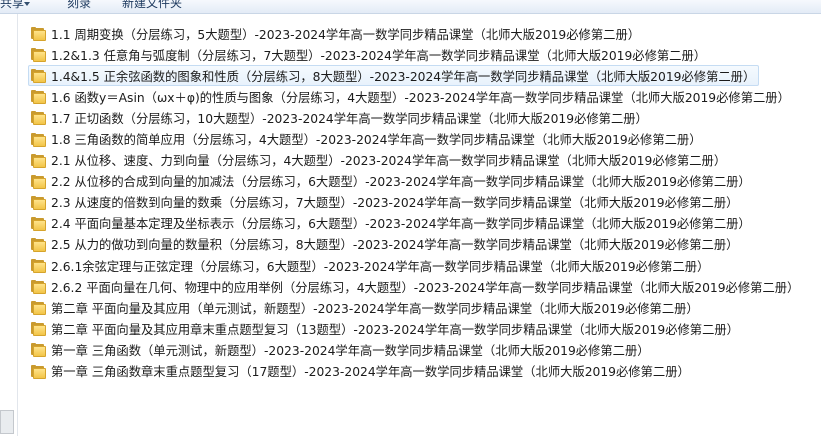  What do you see at coordinates (79, 5) in the screenshot?
I see `burn-button: 刻录` at bounding box center [79, 5].